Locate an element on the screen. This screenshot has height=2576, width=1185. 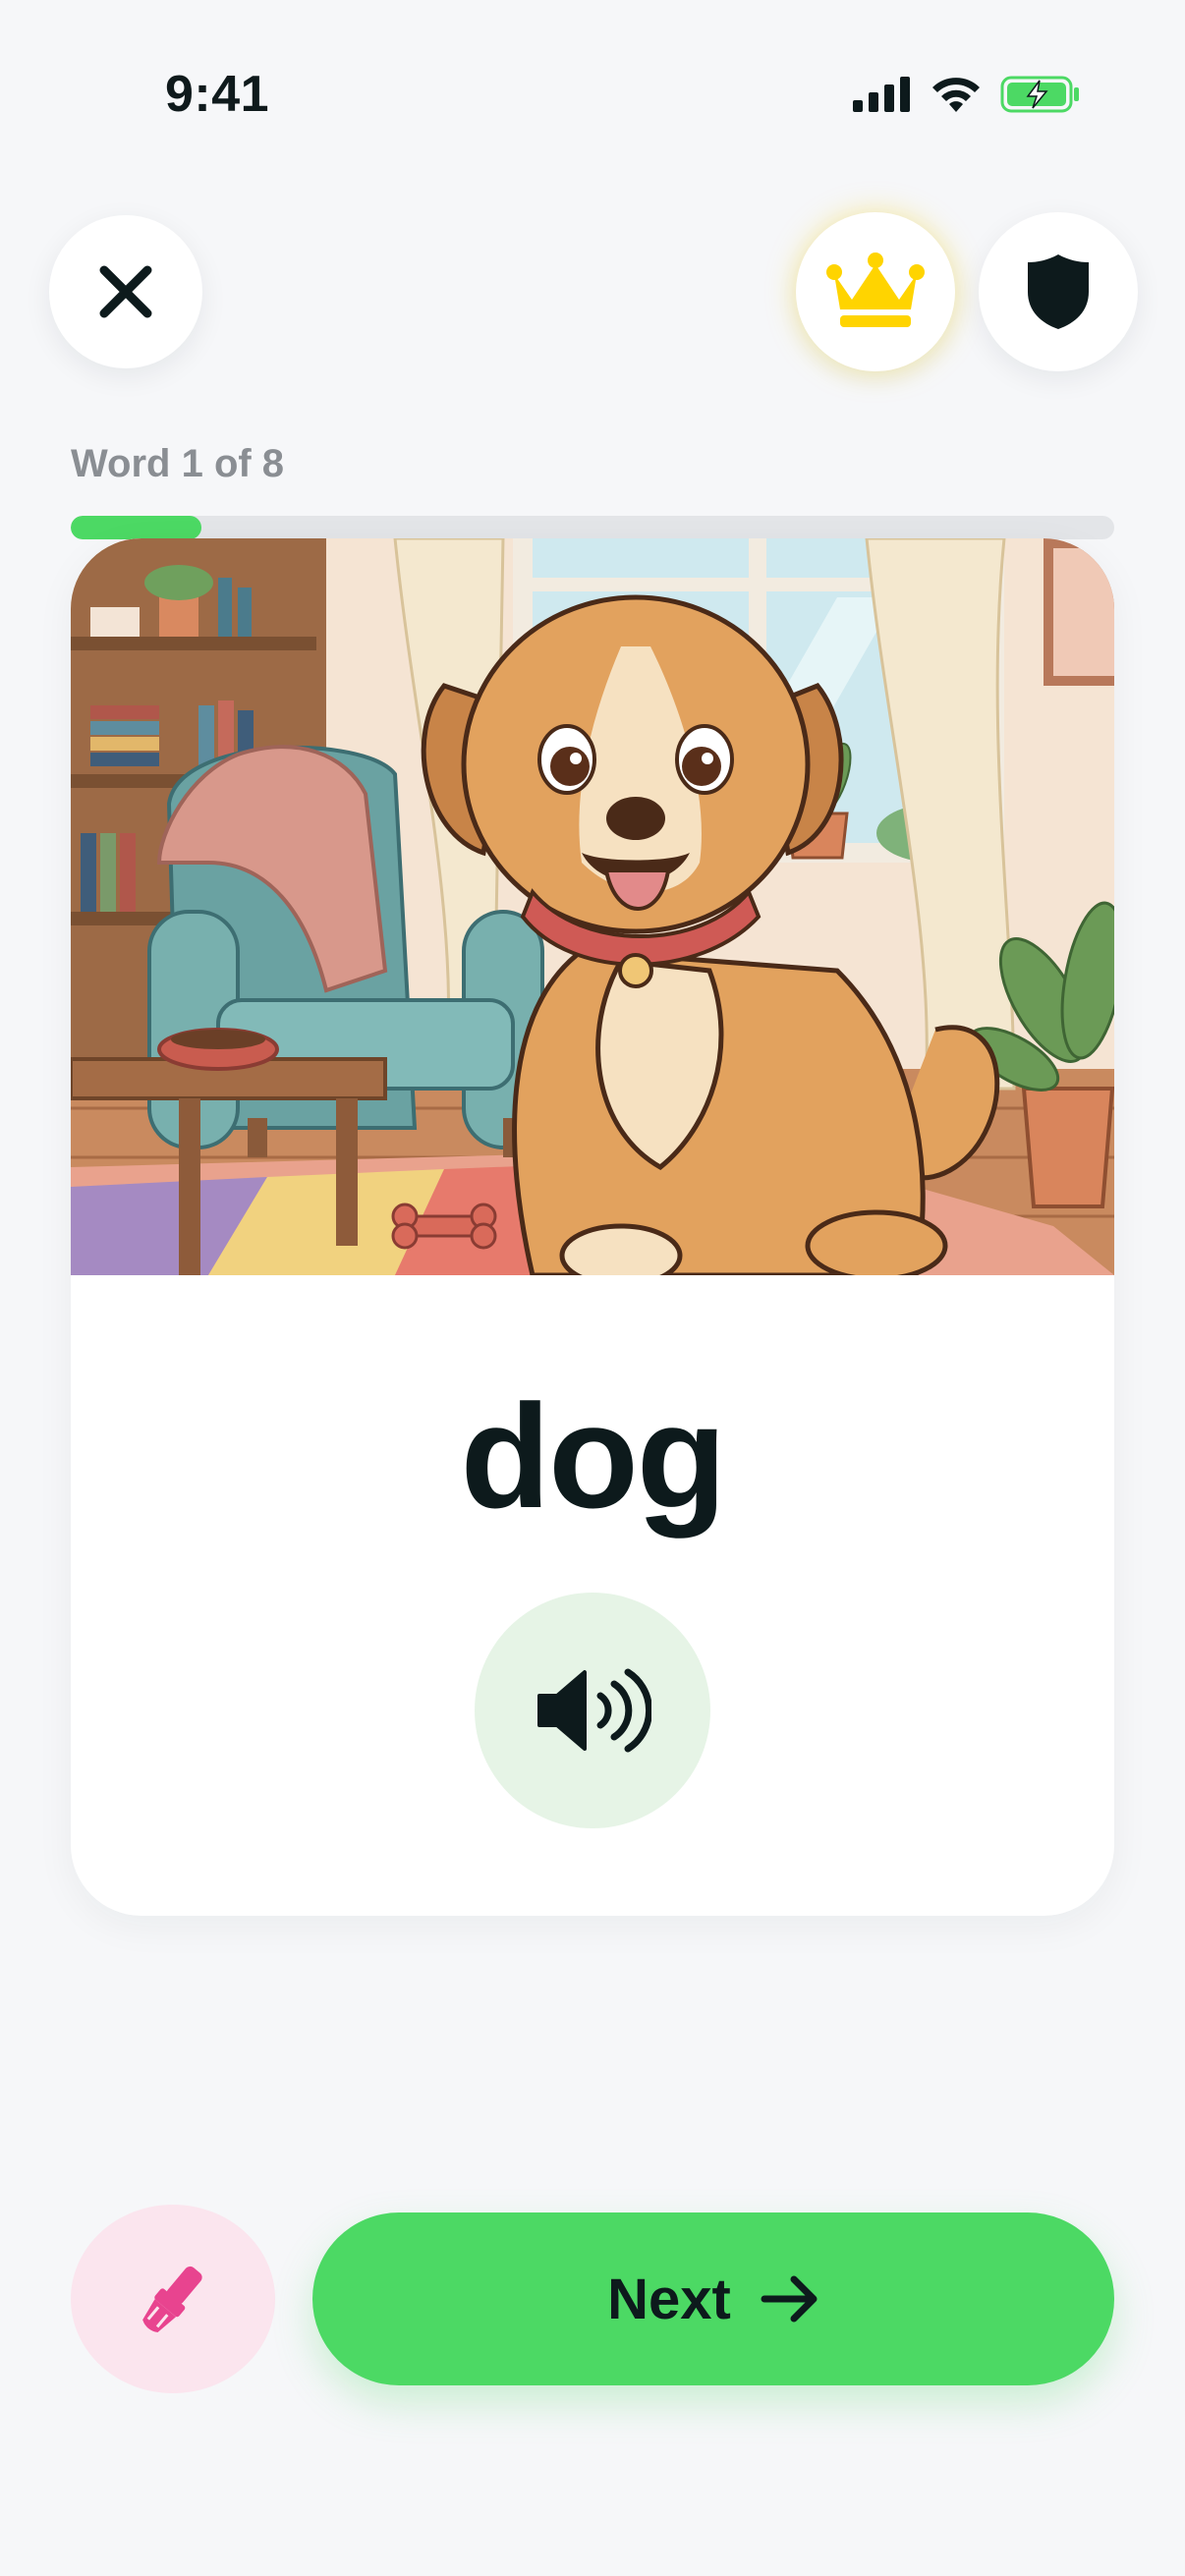
arrow-right-icon is located at coordinates (790, 2299).